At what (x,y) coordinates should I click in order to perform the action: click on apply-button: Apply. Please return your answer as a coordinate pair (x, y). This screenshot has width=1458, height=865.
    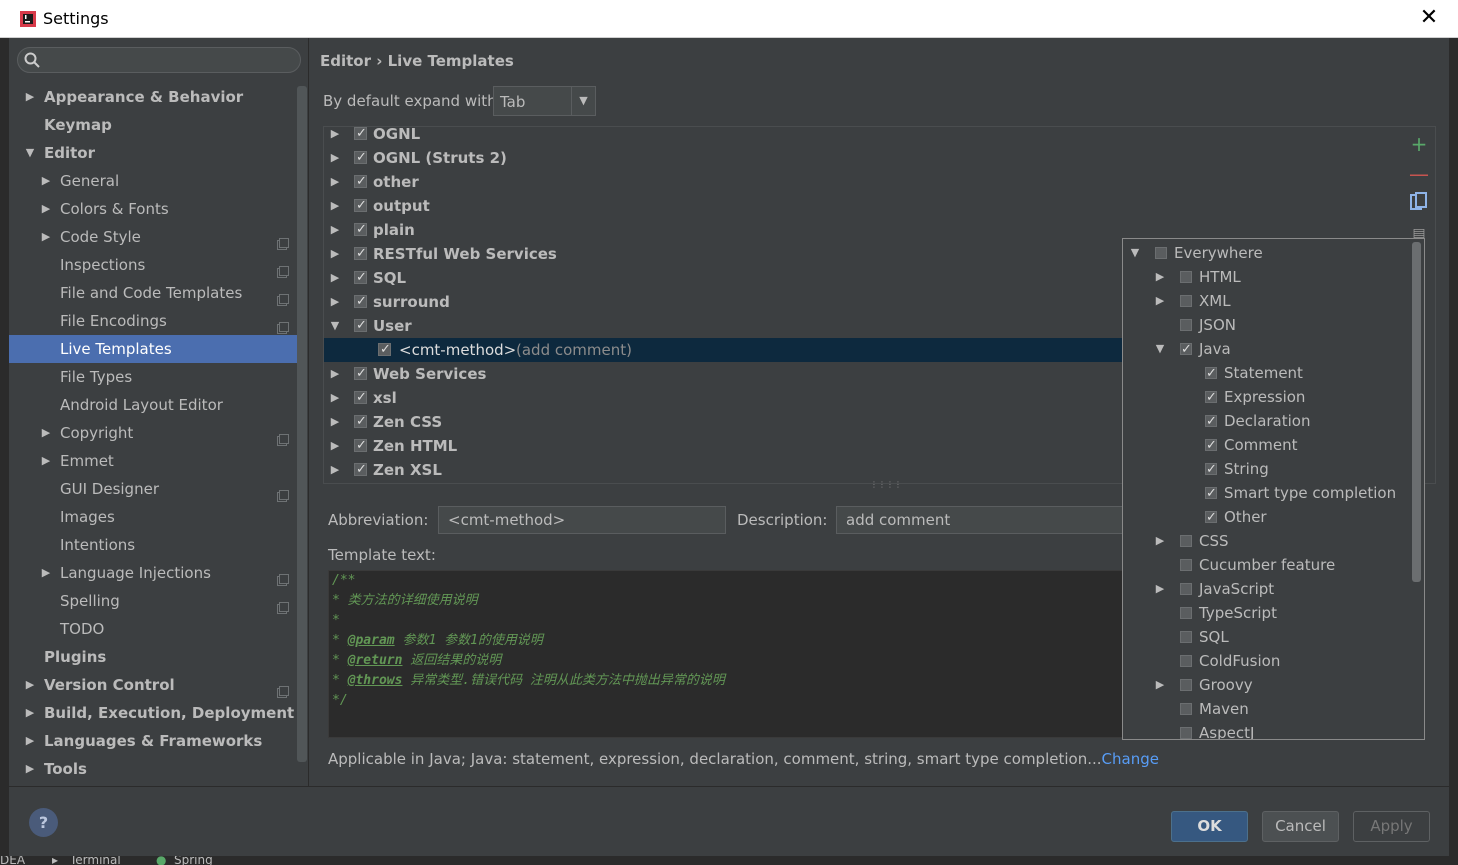
    Looking at the image, I should click on (1391, 826).